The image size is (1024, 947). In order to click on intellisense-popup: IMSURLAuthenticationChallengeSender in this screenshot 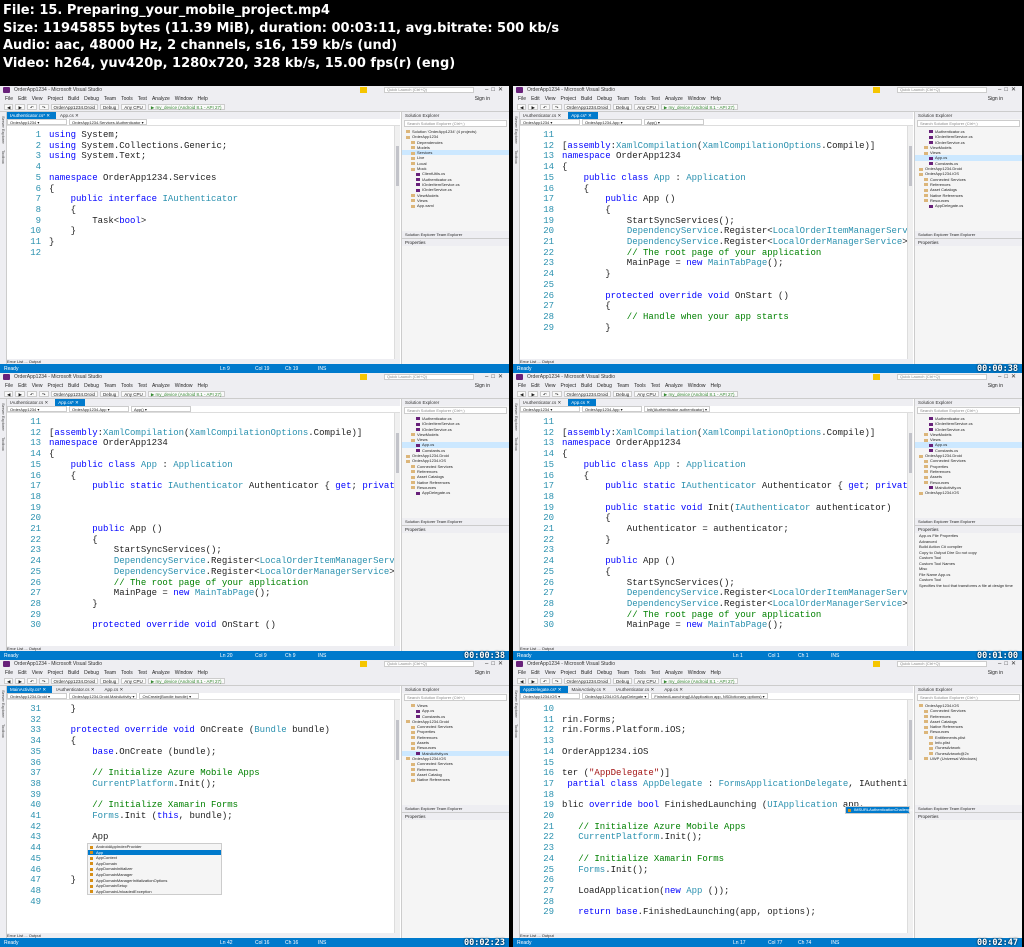, I will do `click(879, 810)`.